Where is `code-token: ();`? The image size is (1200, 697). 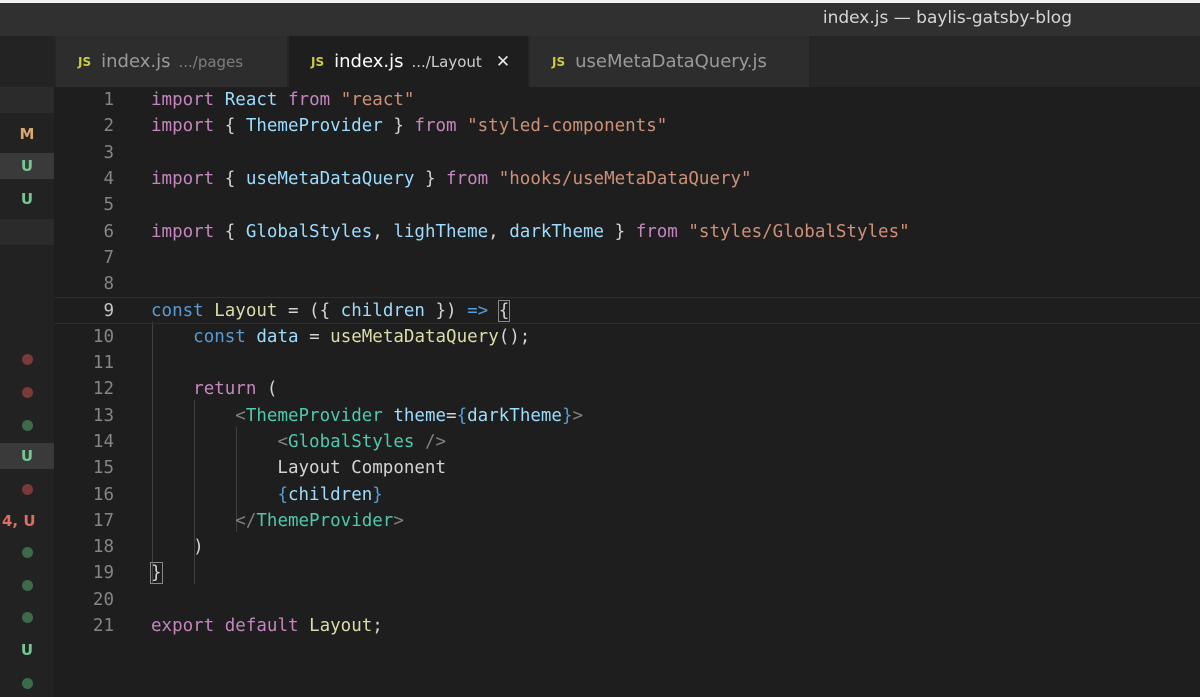 code-token: (); is located at coordinates (514, 336).